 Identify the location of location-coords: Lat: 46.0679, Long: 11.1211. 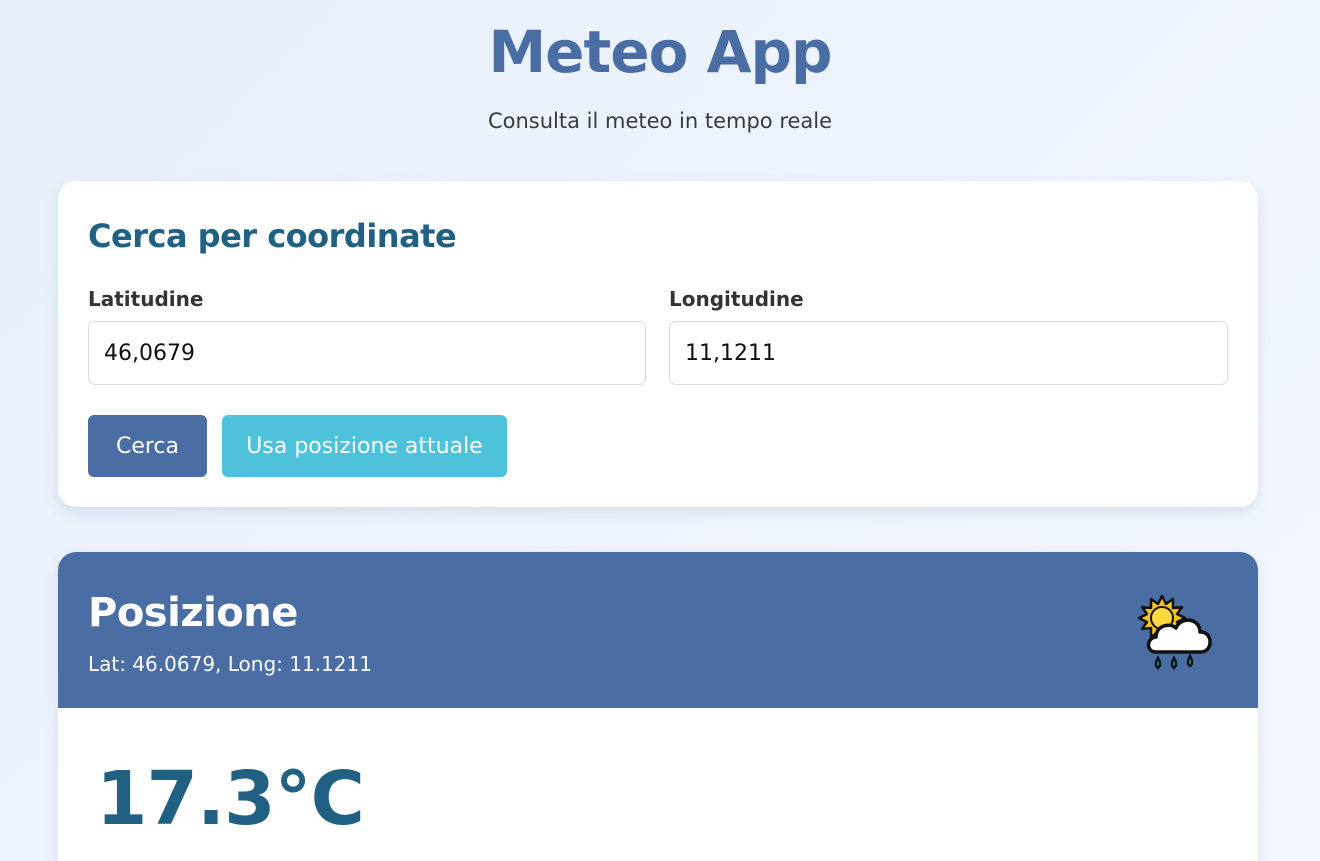
(230, 664).